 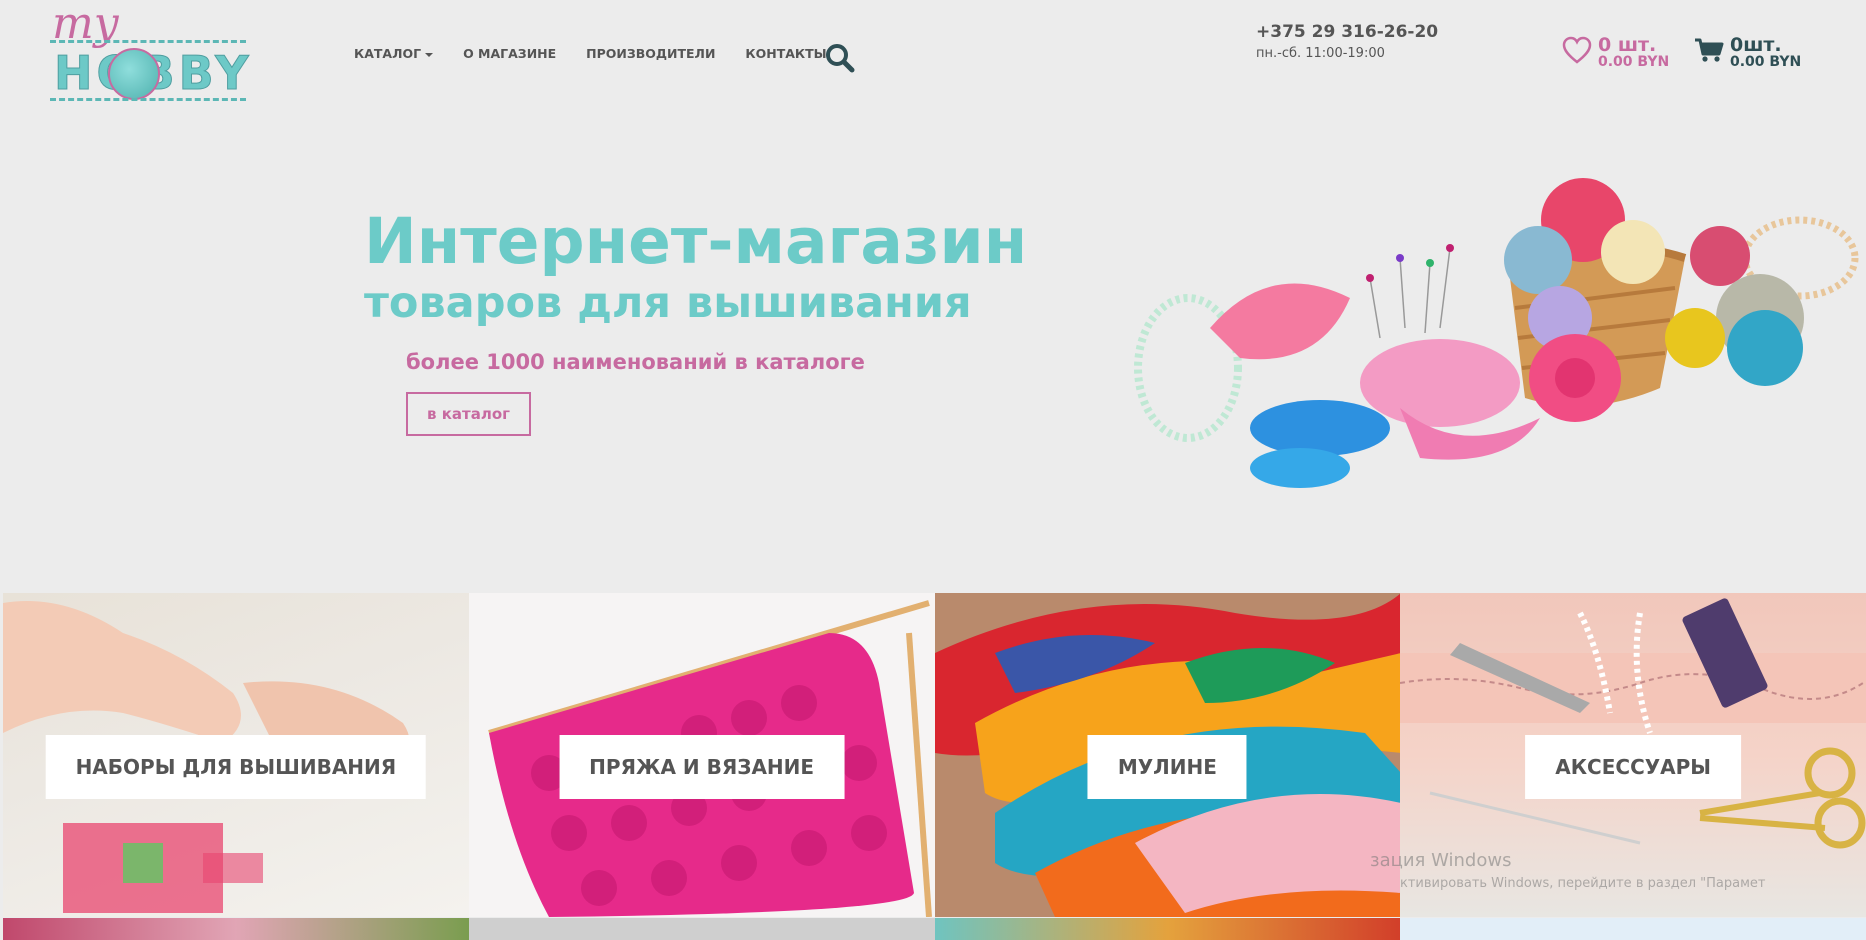 I want to click on windows-activation-title: зация Windows, so click(x=1441, y=860).